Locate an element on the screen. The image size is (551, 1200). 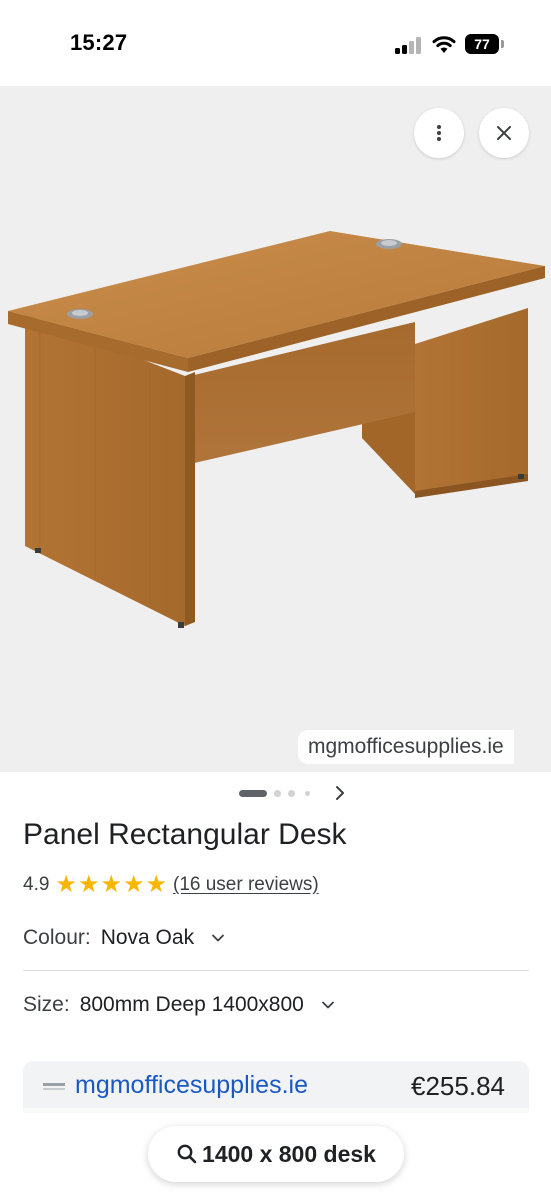
product-title: Panel Rectangular Desk is located at coordinates (185, 834).